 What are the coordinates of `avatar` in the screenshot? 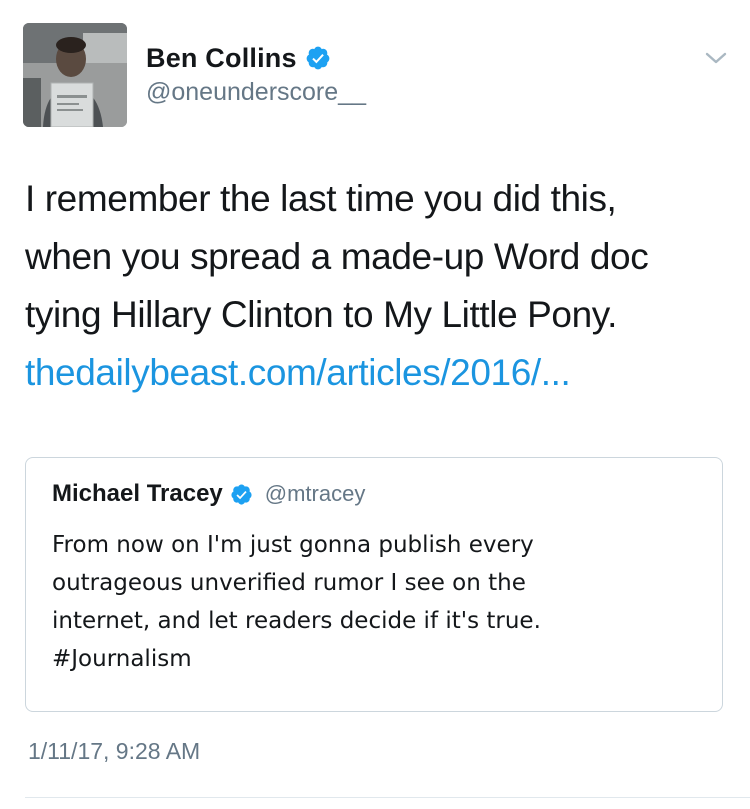 It's located at (75, 75).